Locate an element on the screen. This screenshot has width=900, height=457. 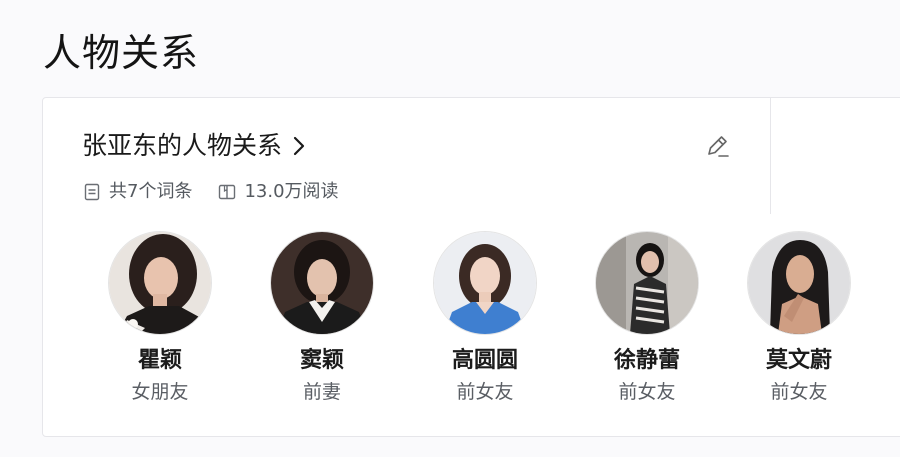
person-name: 瞿颖 is located at coordinates (159, 360).